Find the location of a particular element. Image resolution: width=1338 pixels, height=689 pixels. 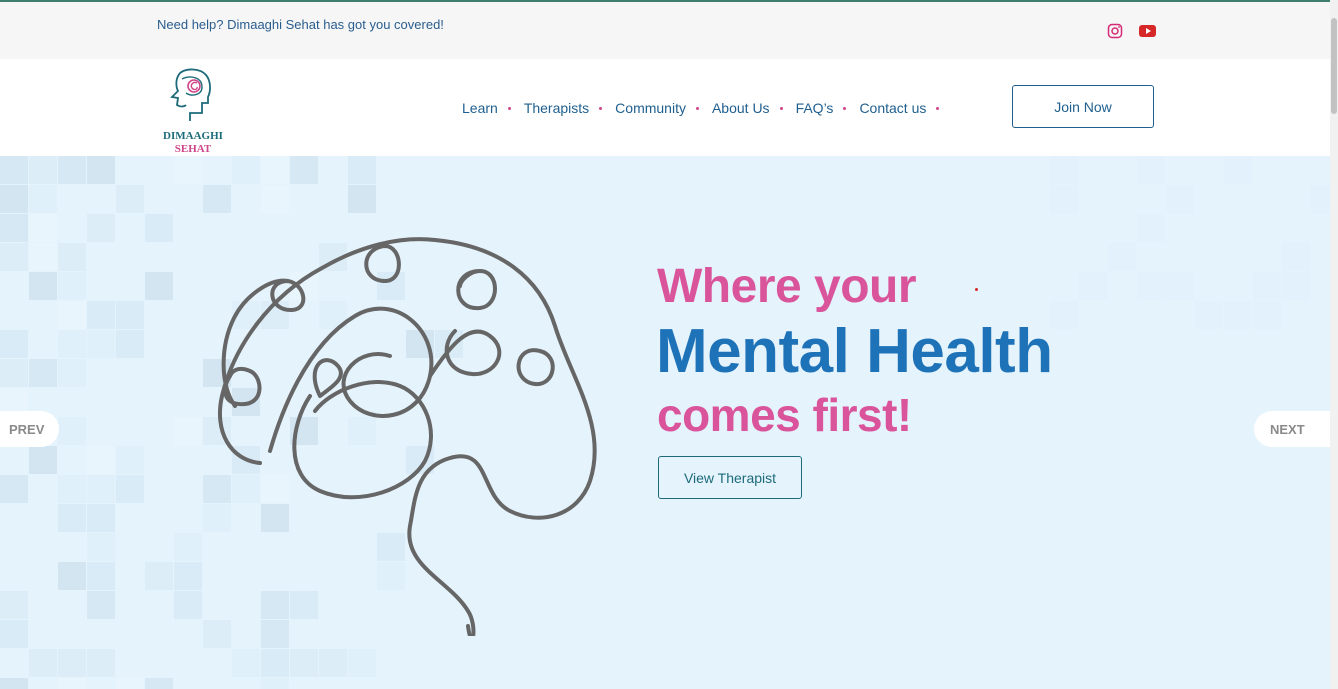

nav-label: Therapists is located at coordinates (556, 108).